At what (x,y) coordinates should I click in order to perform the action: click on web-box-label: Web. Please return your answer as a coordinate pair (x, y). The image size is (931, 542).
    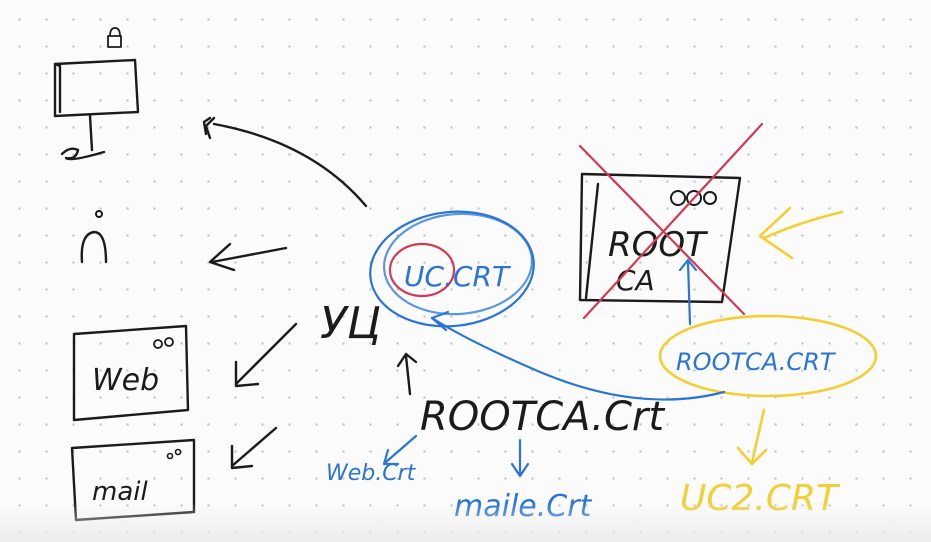
    Looking at the image, I should click on (125, 380).